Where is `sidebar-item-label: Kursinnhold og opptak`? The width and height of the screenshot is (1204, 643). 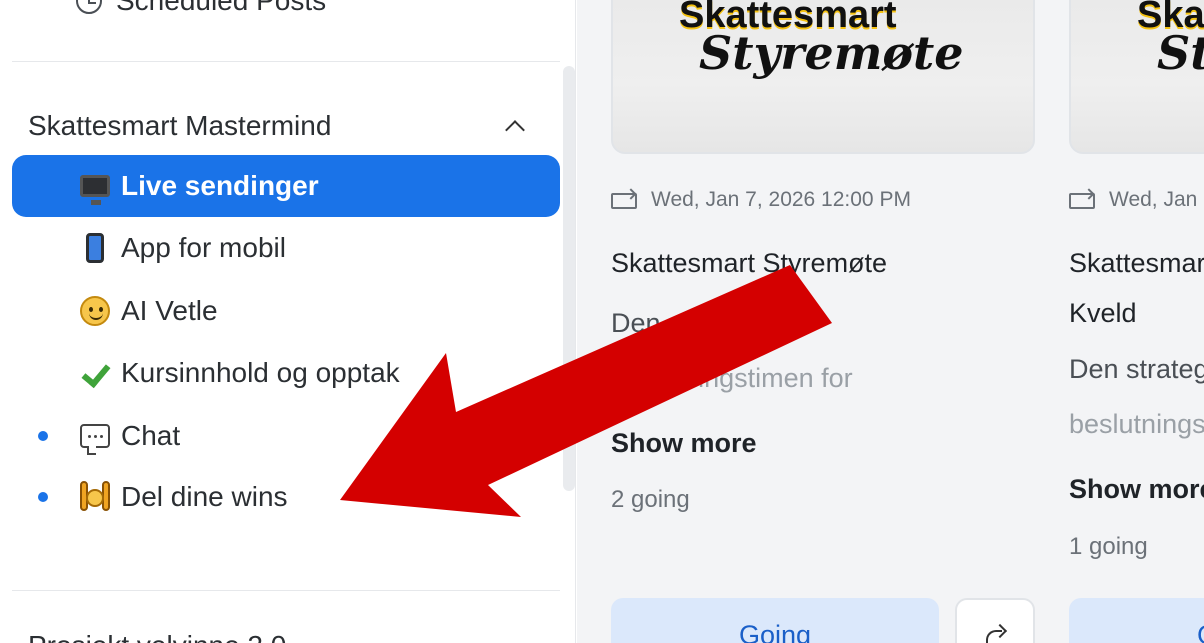
sidebar-item-label: Kursinnhold og opptak is located at coordinates (260, 372).